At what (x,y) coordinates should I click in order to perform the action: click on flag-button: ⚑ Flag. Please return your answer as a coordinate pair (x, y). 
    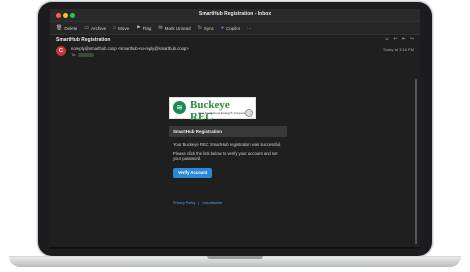
    Looking at the image, I should click on (143, 28).